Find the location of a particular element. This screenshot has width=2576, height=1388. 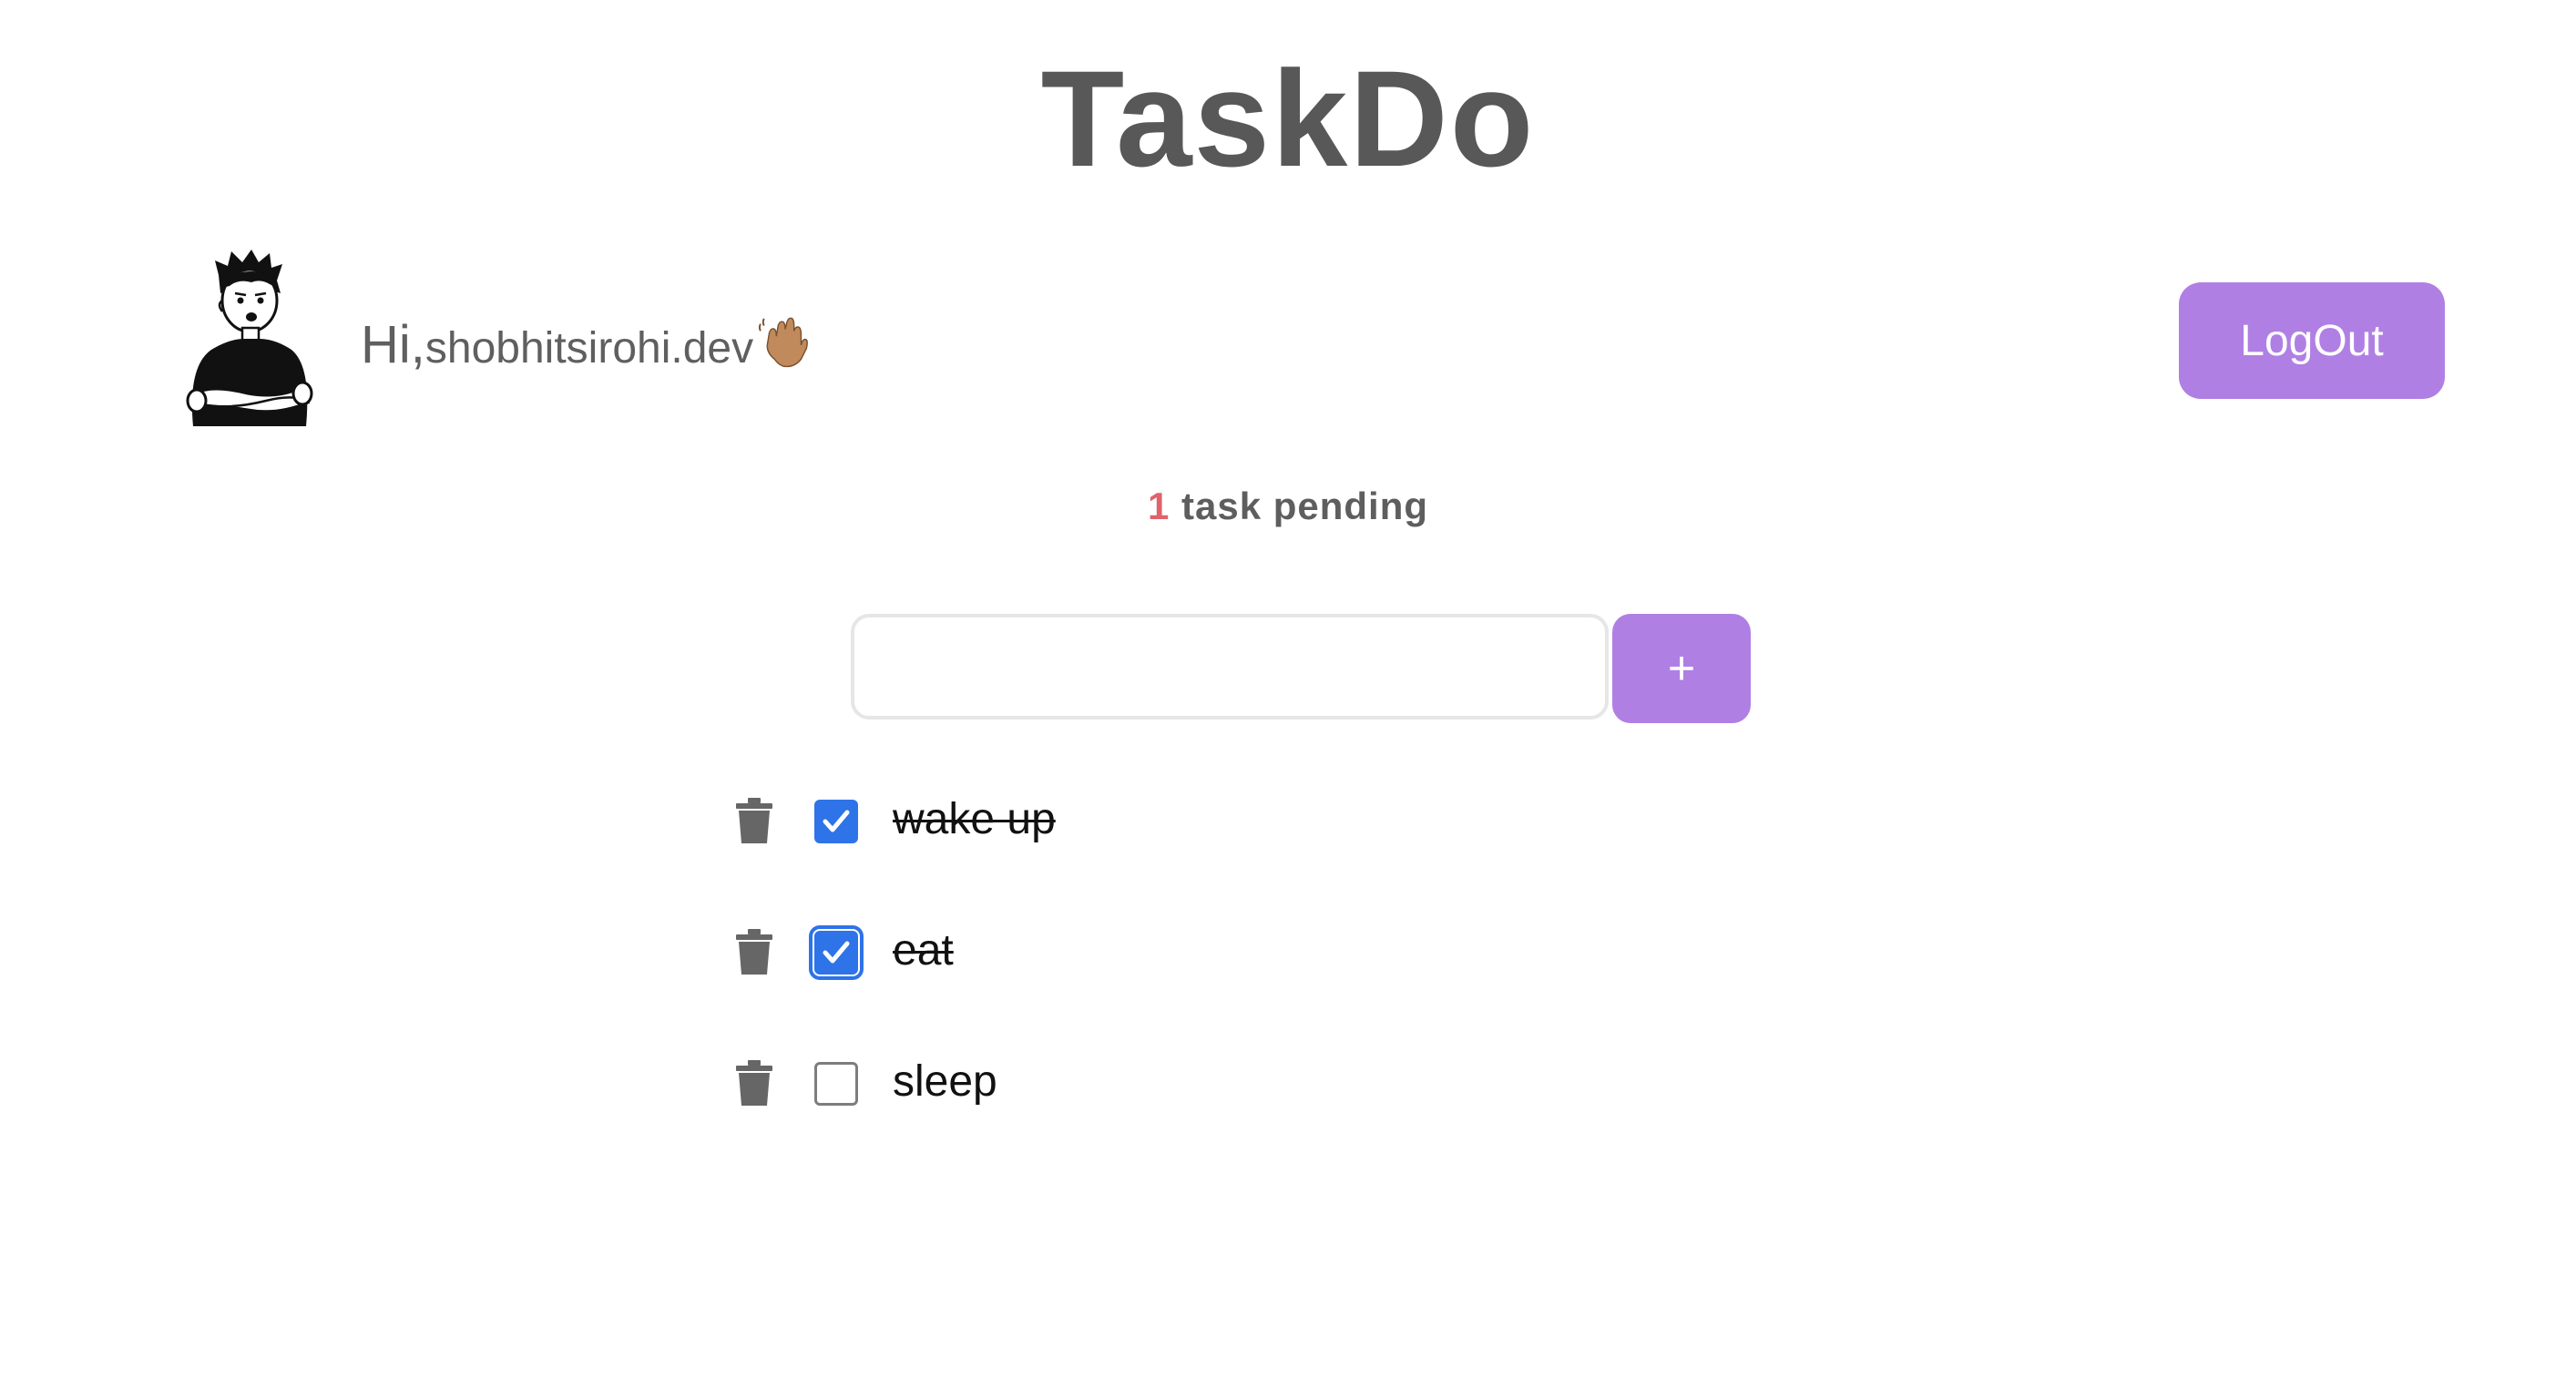

waving-hand-icon is located at coordinates (784, 342).